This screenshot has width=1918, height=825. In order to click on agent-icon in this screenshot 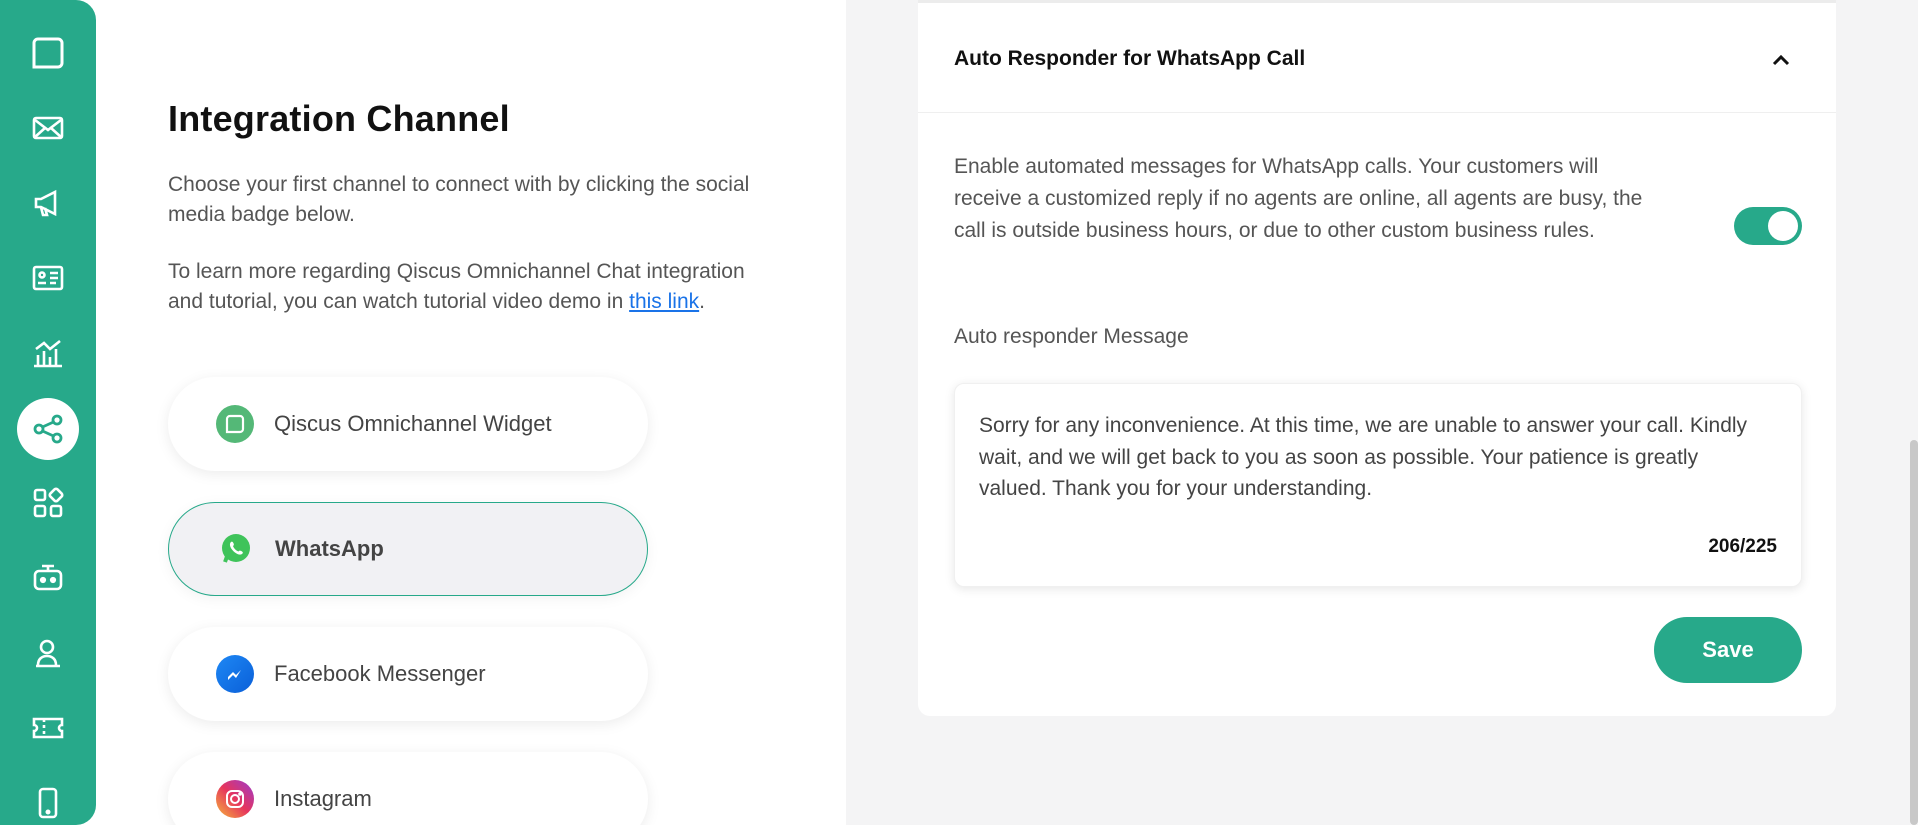, I will do `click(48, 653)`.